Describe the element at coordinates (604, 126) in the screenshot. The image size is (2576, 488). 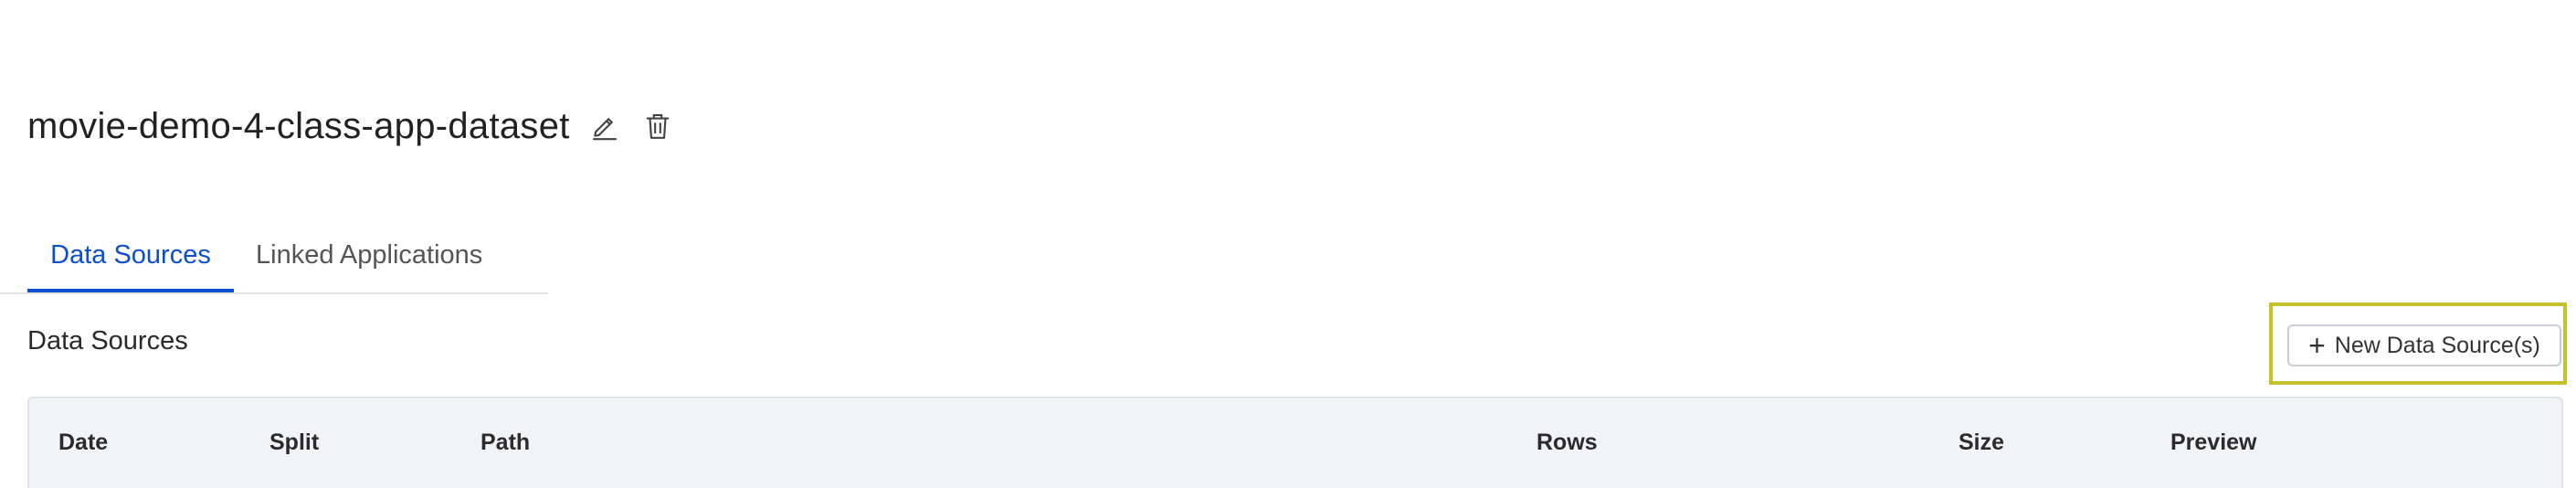
I see `pencil-edit-icon` at that location.